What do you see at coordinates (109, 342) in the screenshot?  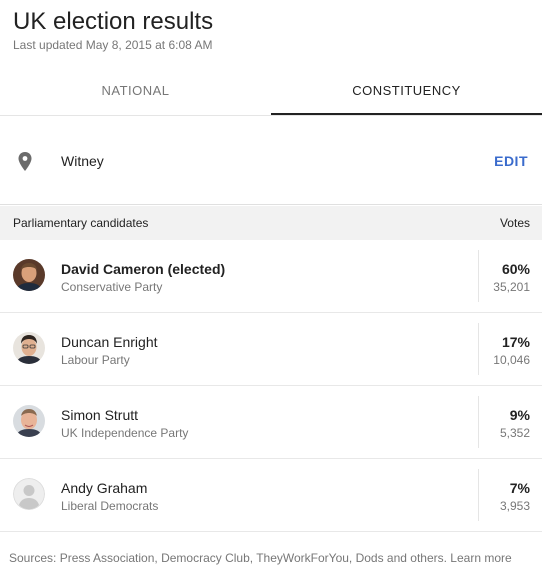 I see `candidate-name: Duncan Enright` at bounding box center [109, 342].